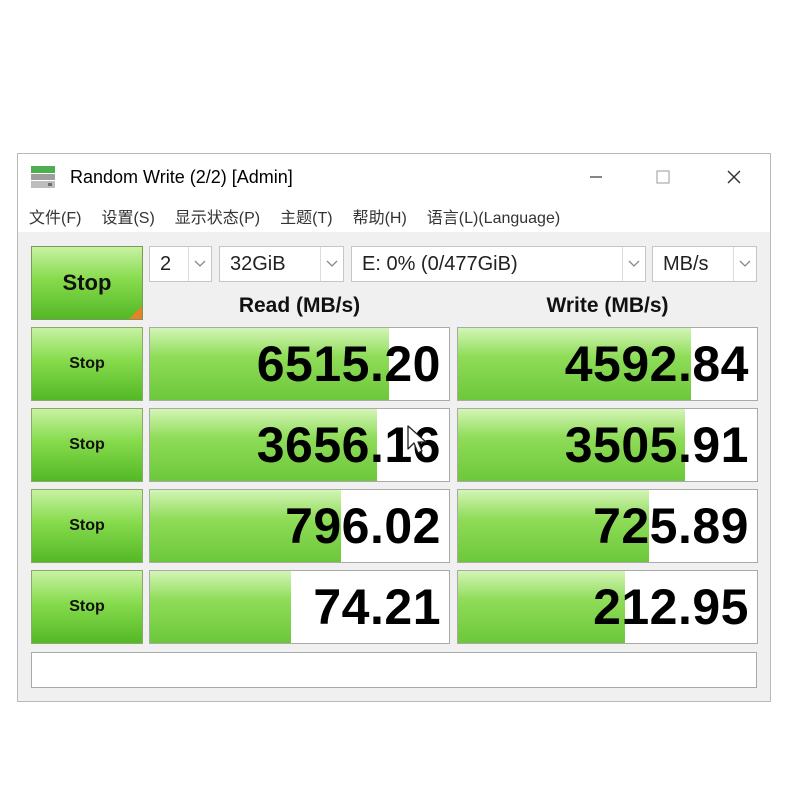  Describe the element at coordinates (181, 177) in the screenshot. I see `window-title: Random Write (2/2) [Admin]` at that location.